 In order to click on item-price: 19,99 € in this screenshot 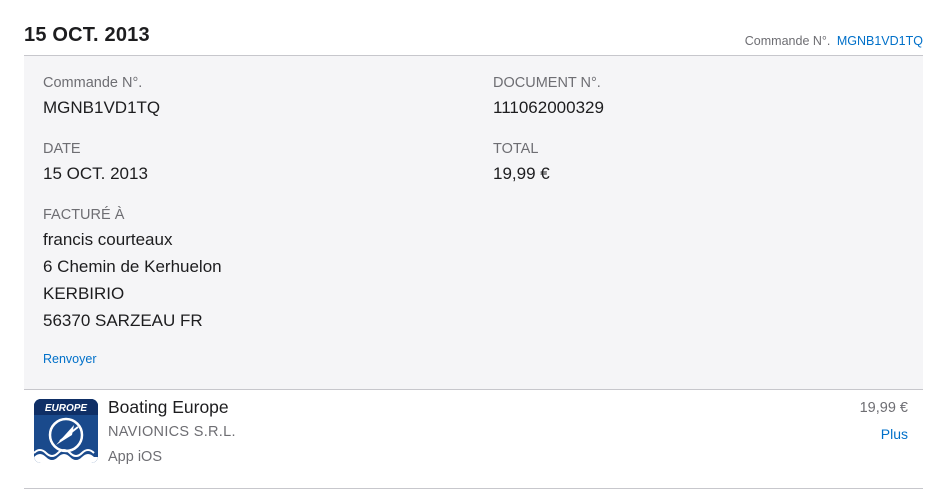, I will do `click(883, 408)`.